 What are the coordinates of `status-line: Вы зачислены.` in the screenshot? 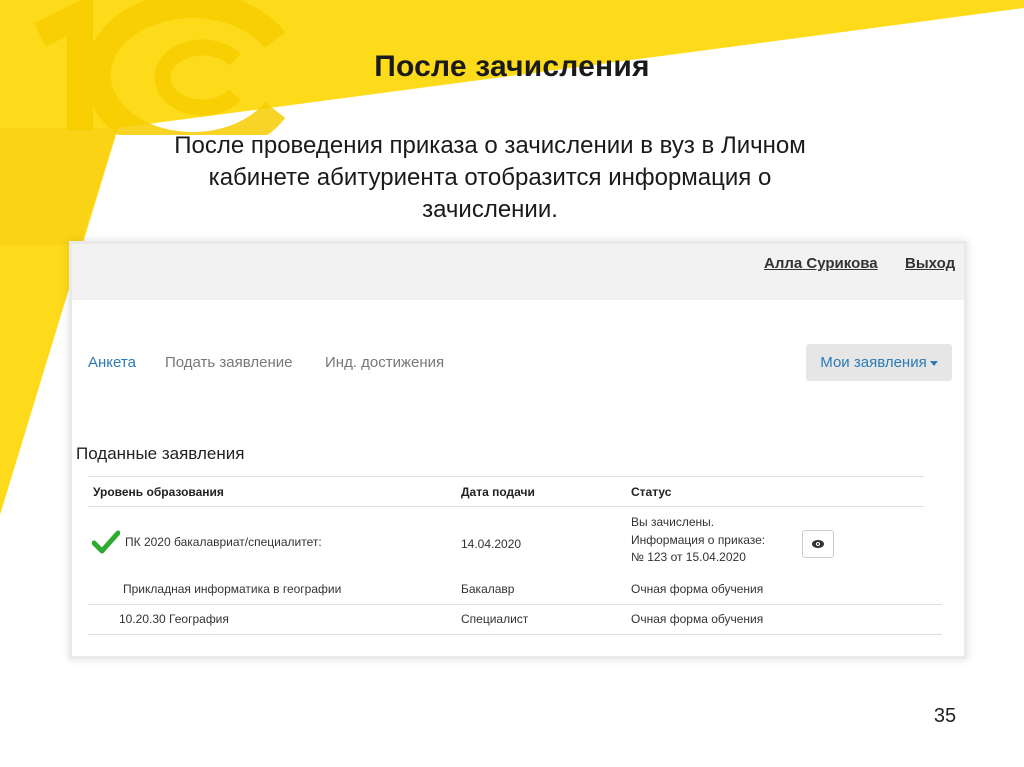 It's located at (673, 522).